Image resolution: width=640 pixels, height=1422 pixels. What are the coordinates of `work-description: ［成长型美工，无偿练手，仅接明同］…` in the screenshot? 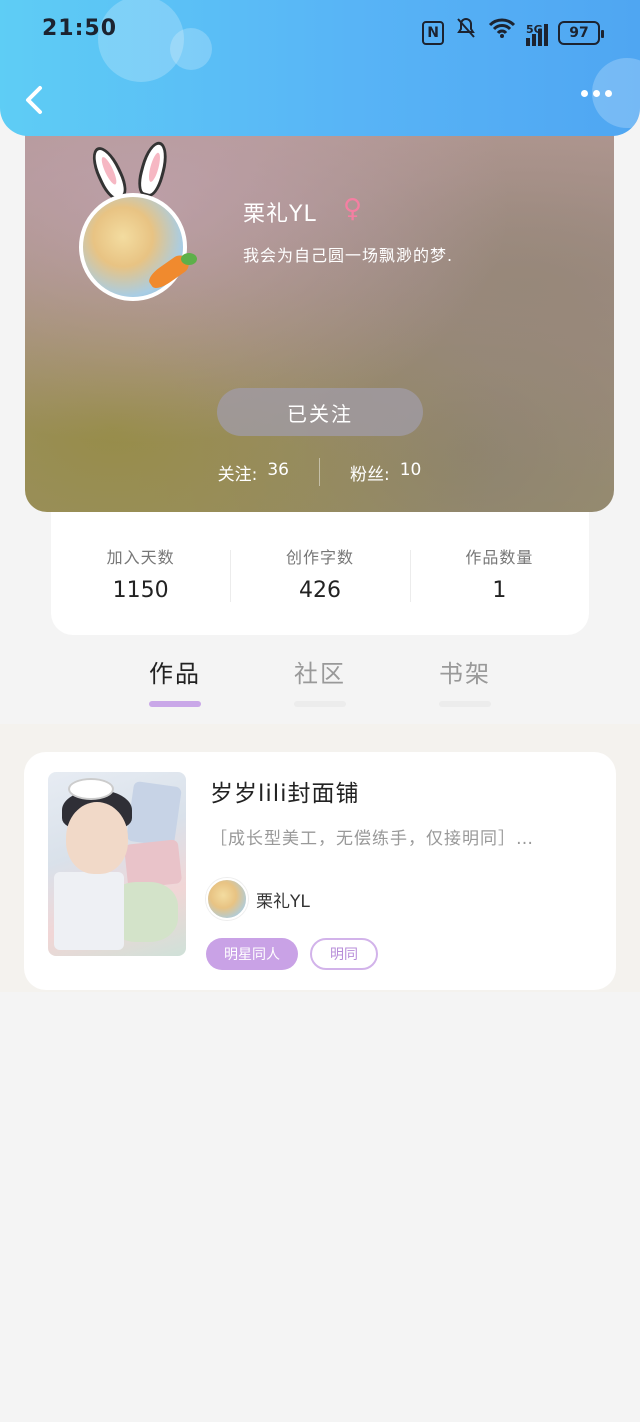 It's located at (372, 839).